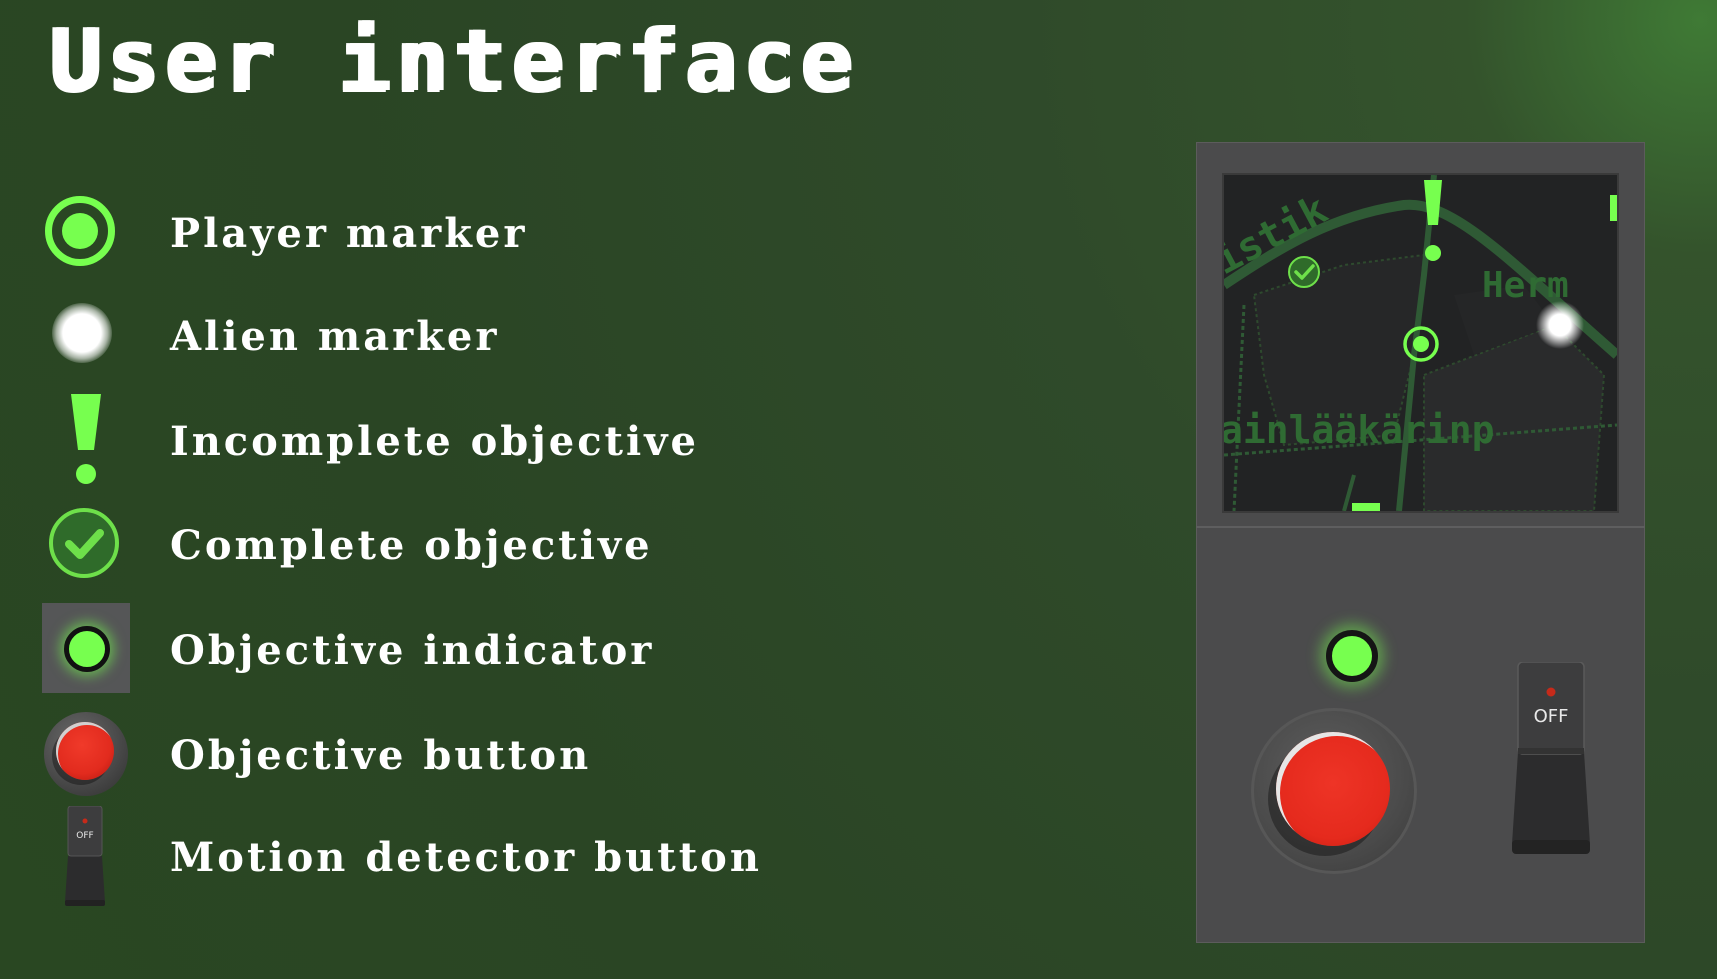  What do you see at coordinates (411, 545) in the screenshot?
I see `legend-label-complete-objective: Complete objective` at bounding box center [411, 545].